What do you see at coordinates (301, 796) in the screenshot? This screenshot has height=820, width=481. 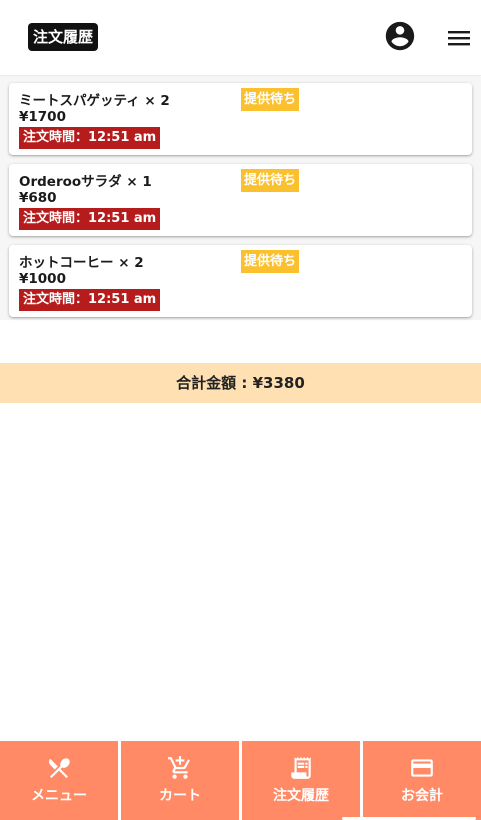 I see `nav-history-label: 注文履歴` at bounding box center [301, 796].